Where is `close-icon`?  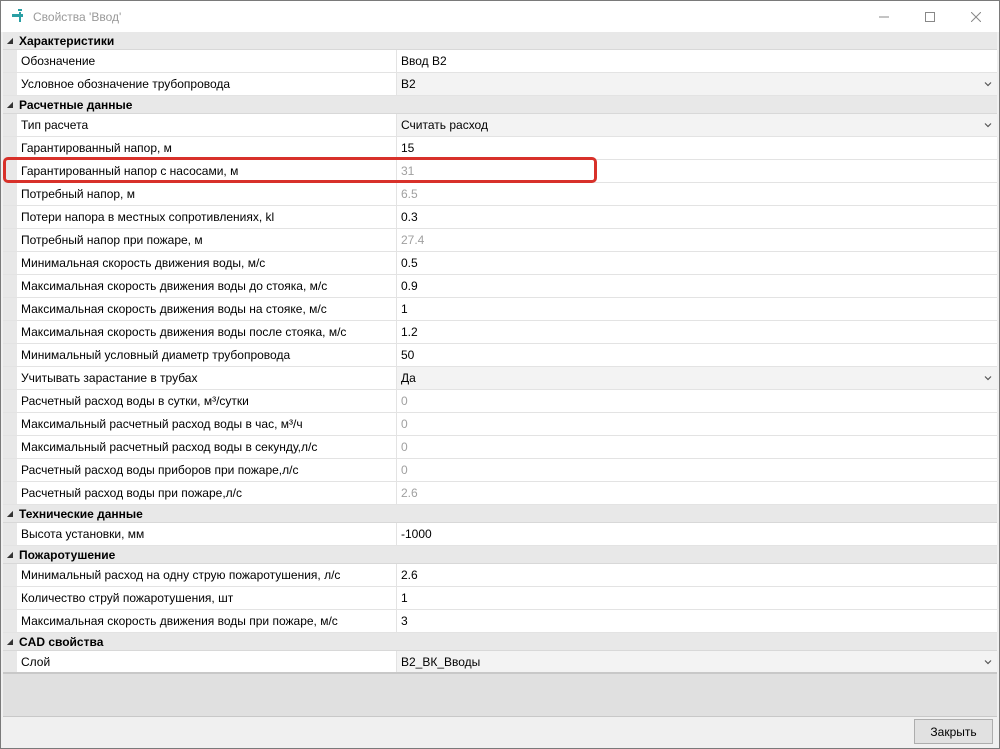
close-icon is located at coordinates (976, 16).